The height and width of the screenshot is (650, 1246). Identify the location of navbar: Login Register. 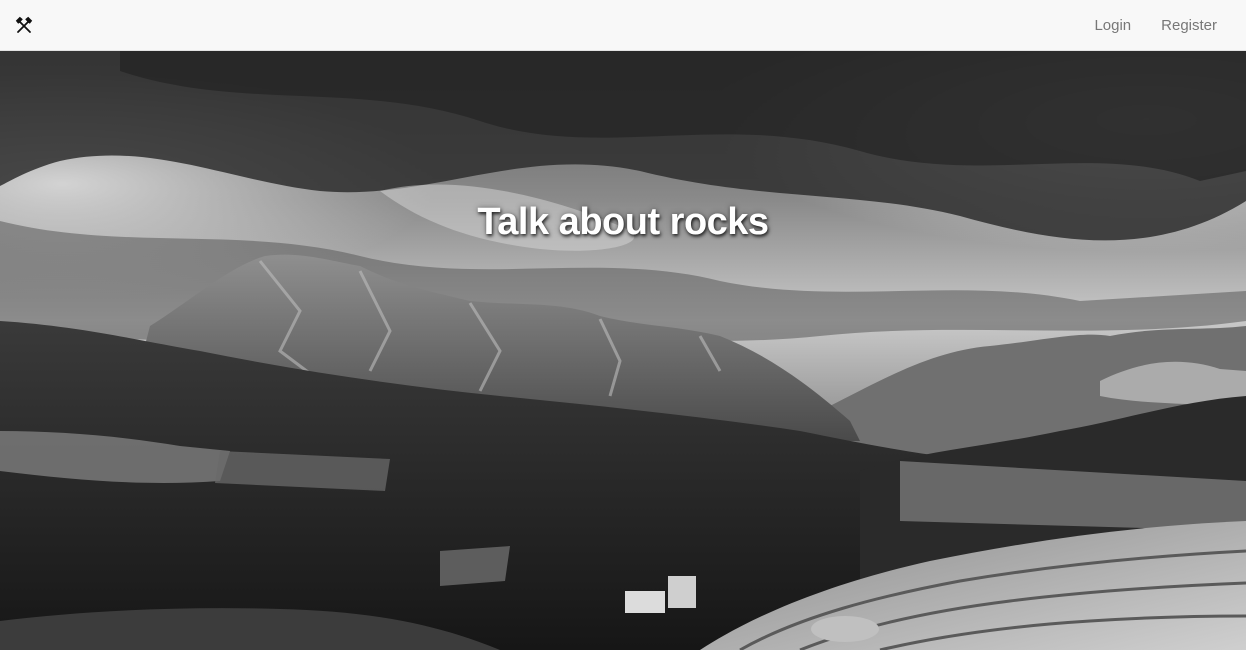
(623, 25).